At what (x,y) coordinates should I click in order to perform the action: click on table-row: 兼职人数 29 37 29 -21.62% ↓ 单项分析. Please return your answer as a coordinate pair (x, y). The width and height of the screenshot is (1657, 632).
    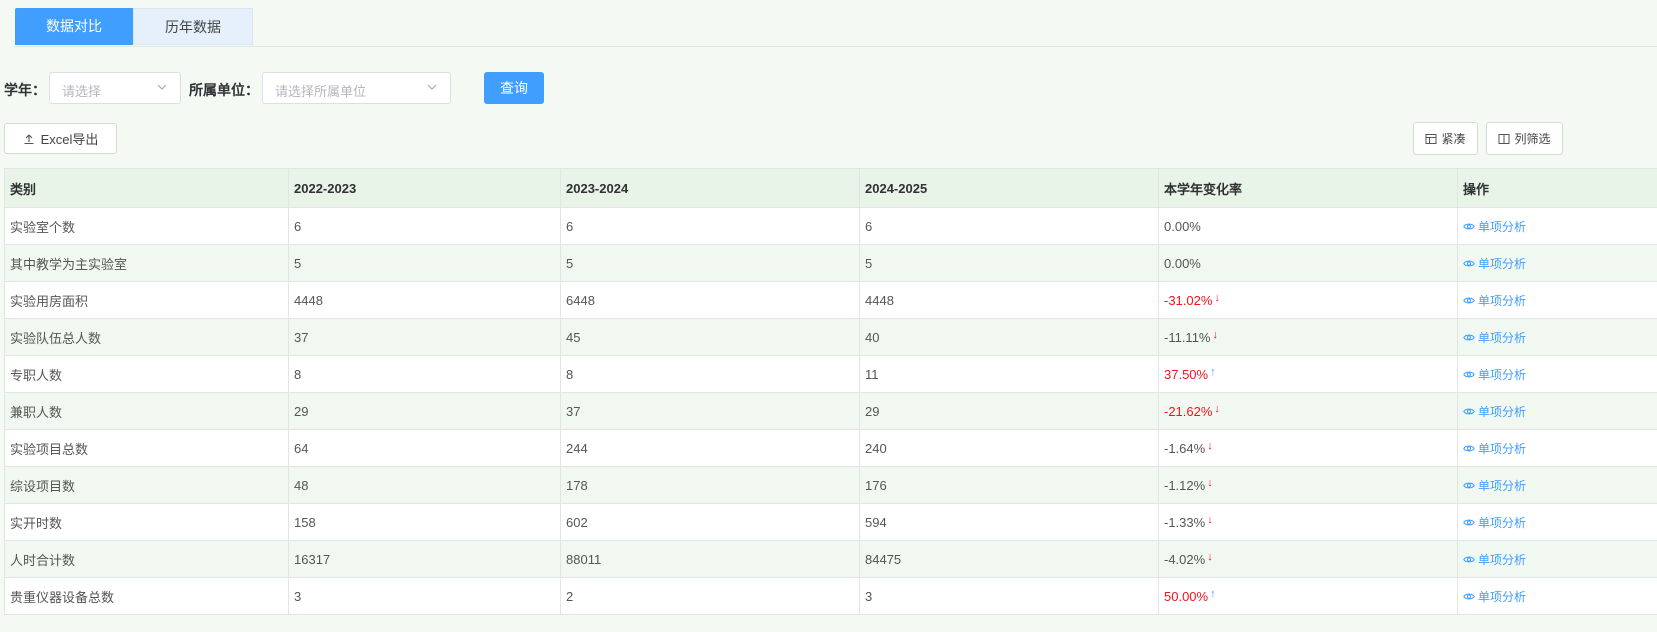
    Looking at the image, I should click on (830, 411).